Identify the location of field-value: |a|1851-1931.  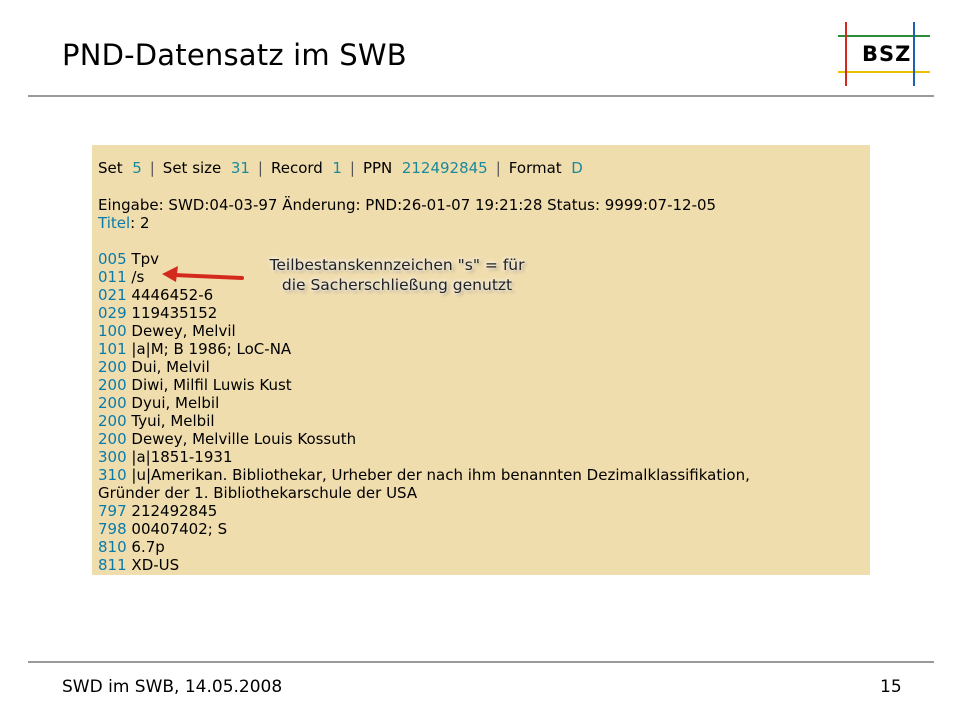
(182, 457).